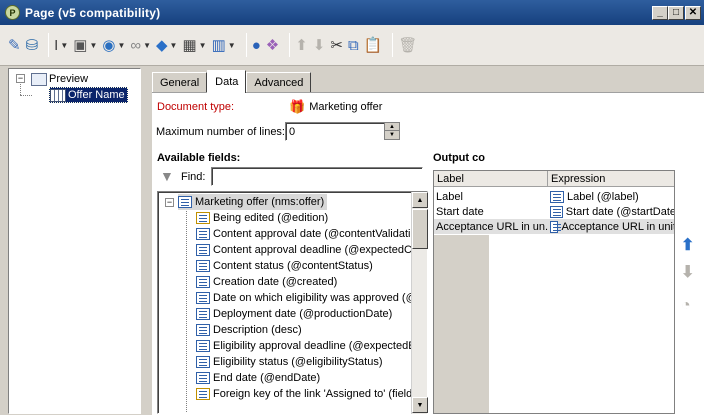  Describe the element at coordinates (491, 211) in the screenshot. I see `grid-cell: Start date` at that location.